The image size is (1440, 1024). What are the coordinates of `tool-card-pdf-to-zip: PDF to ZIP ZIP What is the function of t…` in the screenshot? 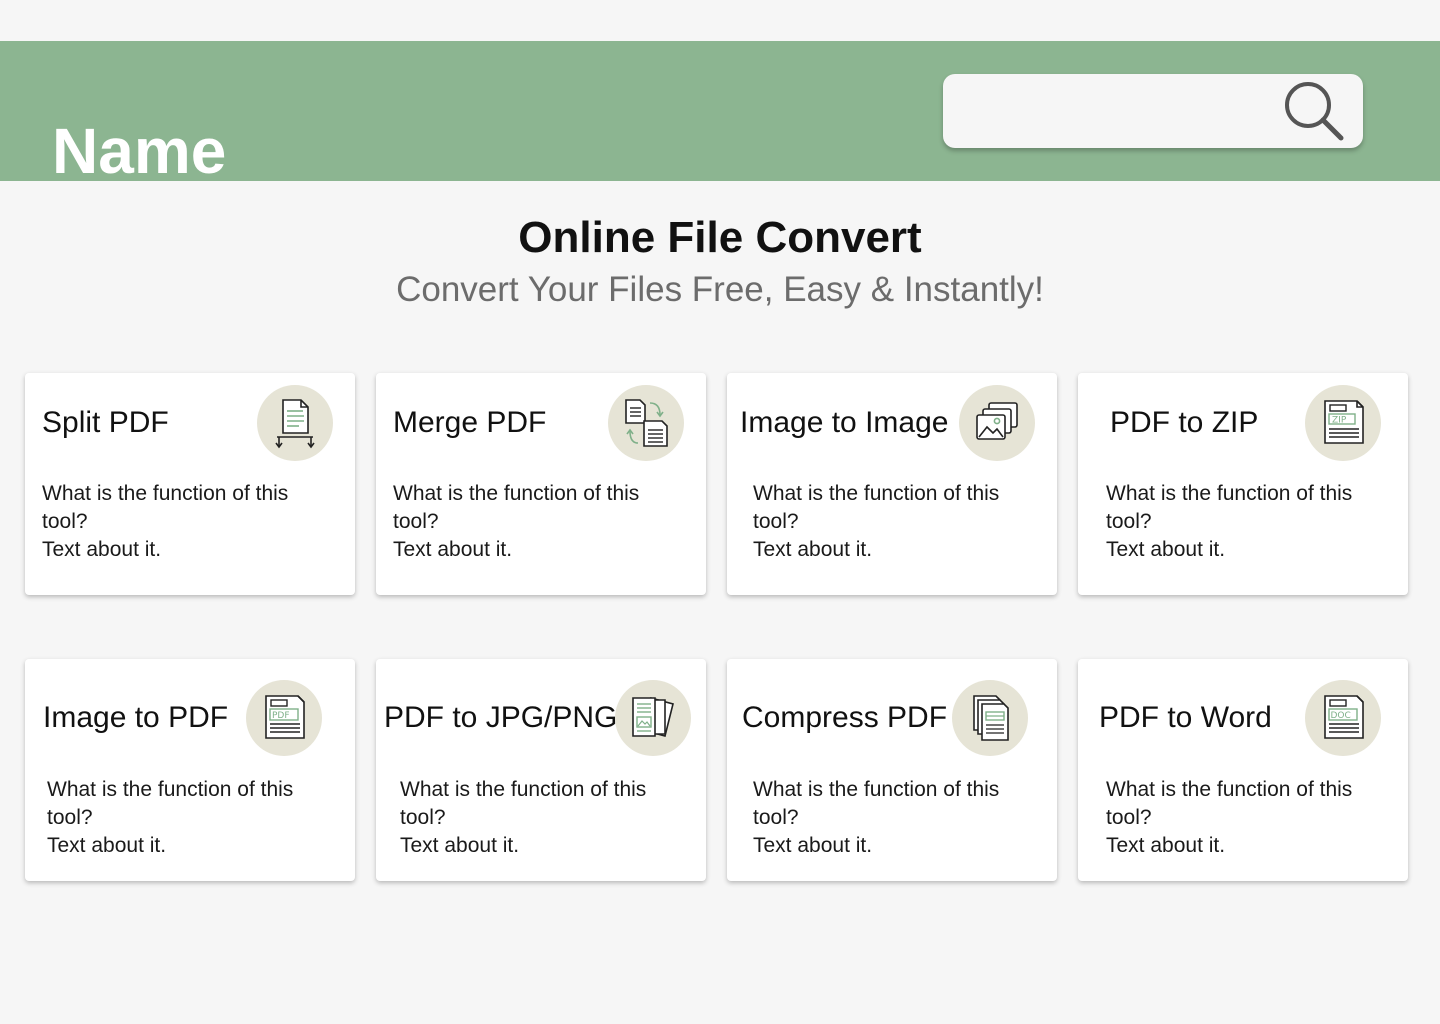 It's located at (1243, 484).